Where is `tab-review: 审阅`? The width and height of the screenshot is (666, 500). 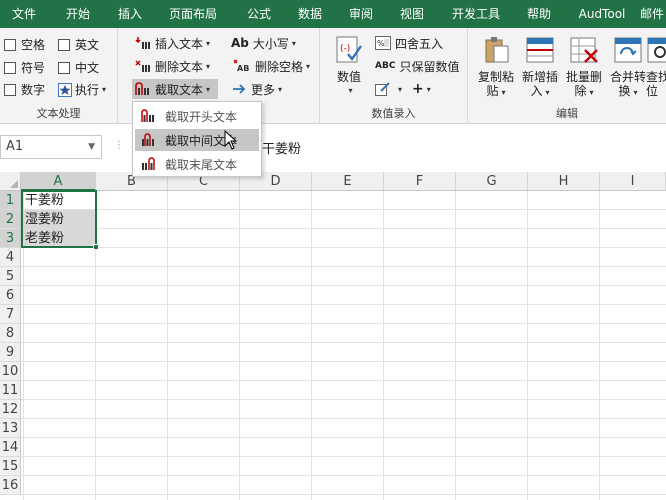
tab-review: 审阅 is located at coordinates (361, 14).